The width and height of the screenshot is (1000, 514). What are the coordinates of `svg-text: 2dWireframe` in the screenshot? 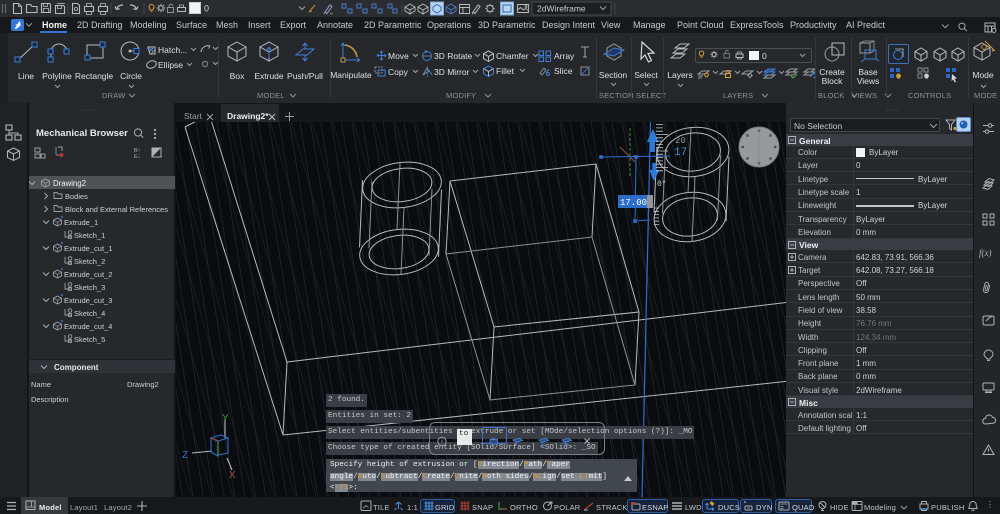 It's located at (561, 9).